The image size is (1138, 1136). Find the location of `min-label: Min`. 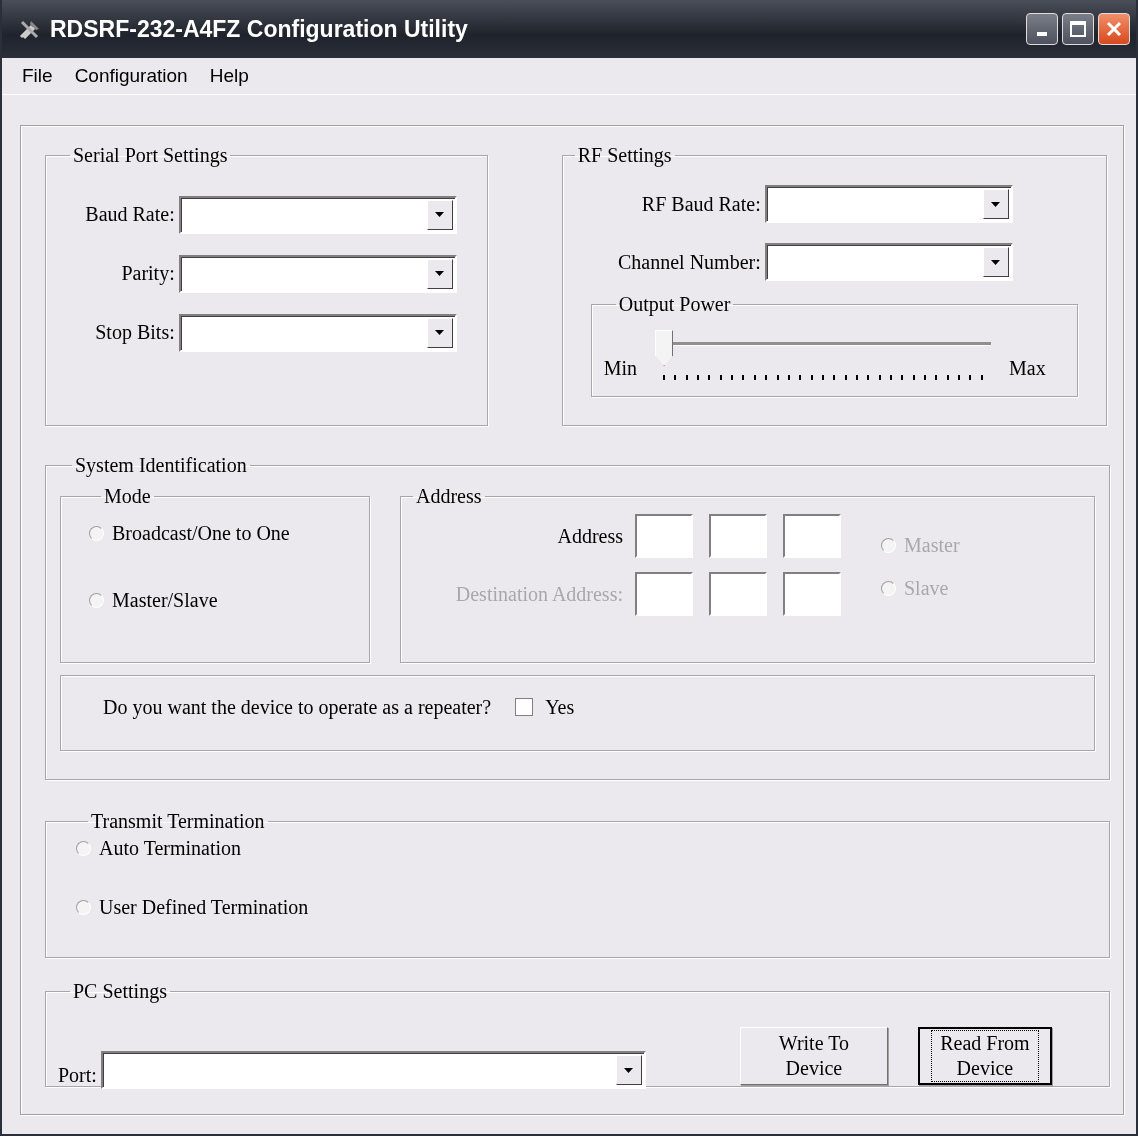

min-label: Min is located at coordinates (620, 368).